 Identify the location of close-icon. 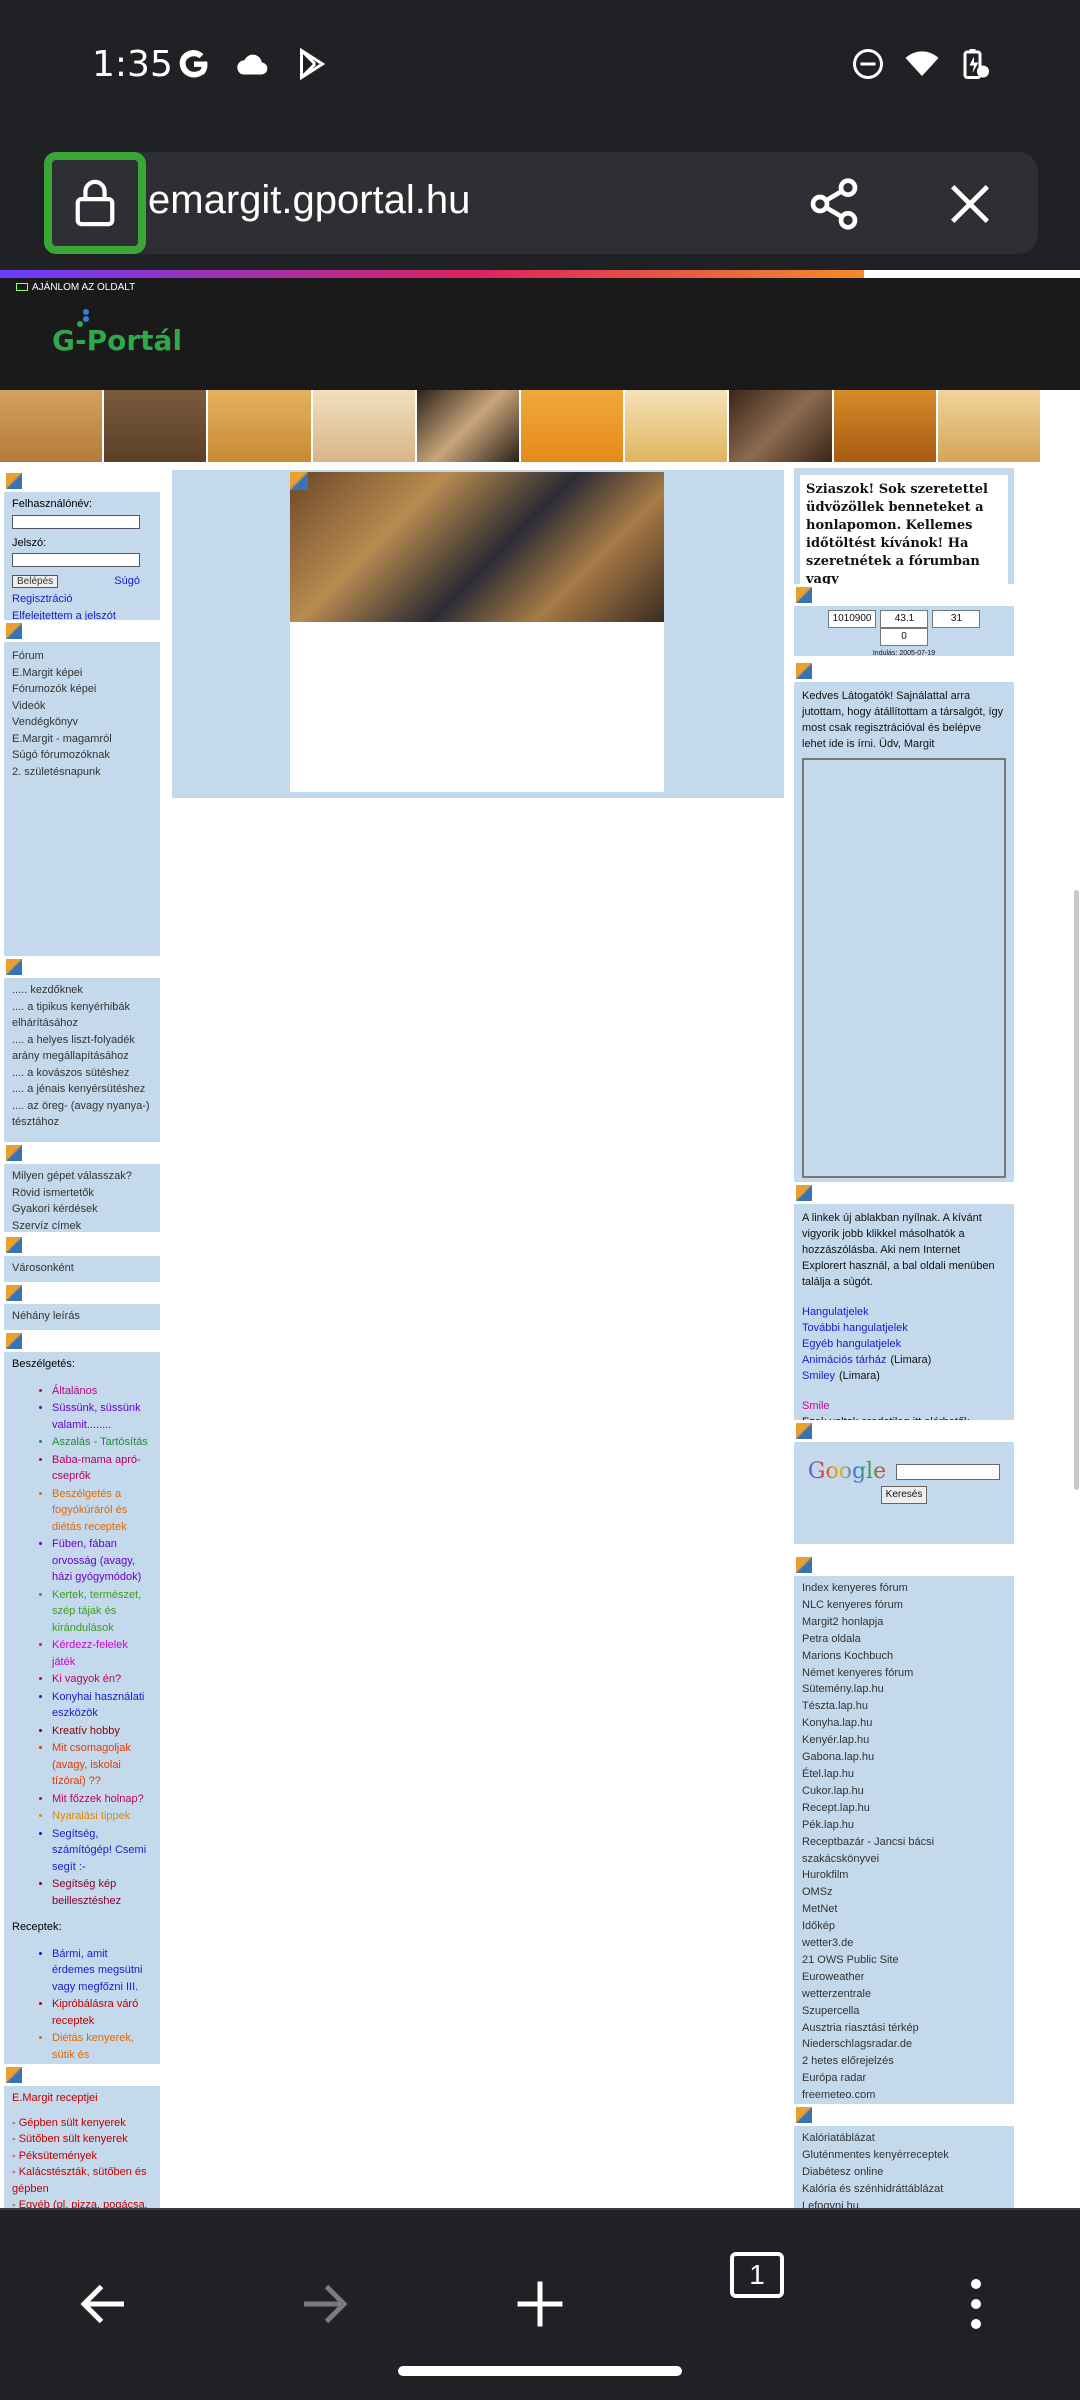
(970, 204).